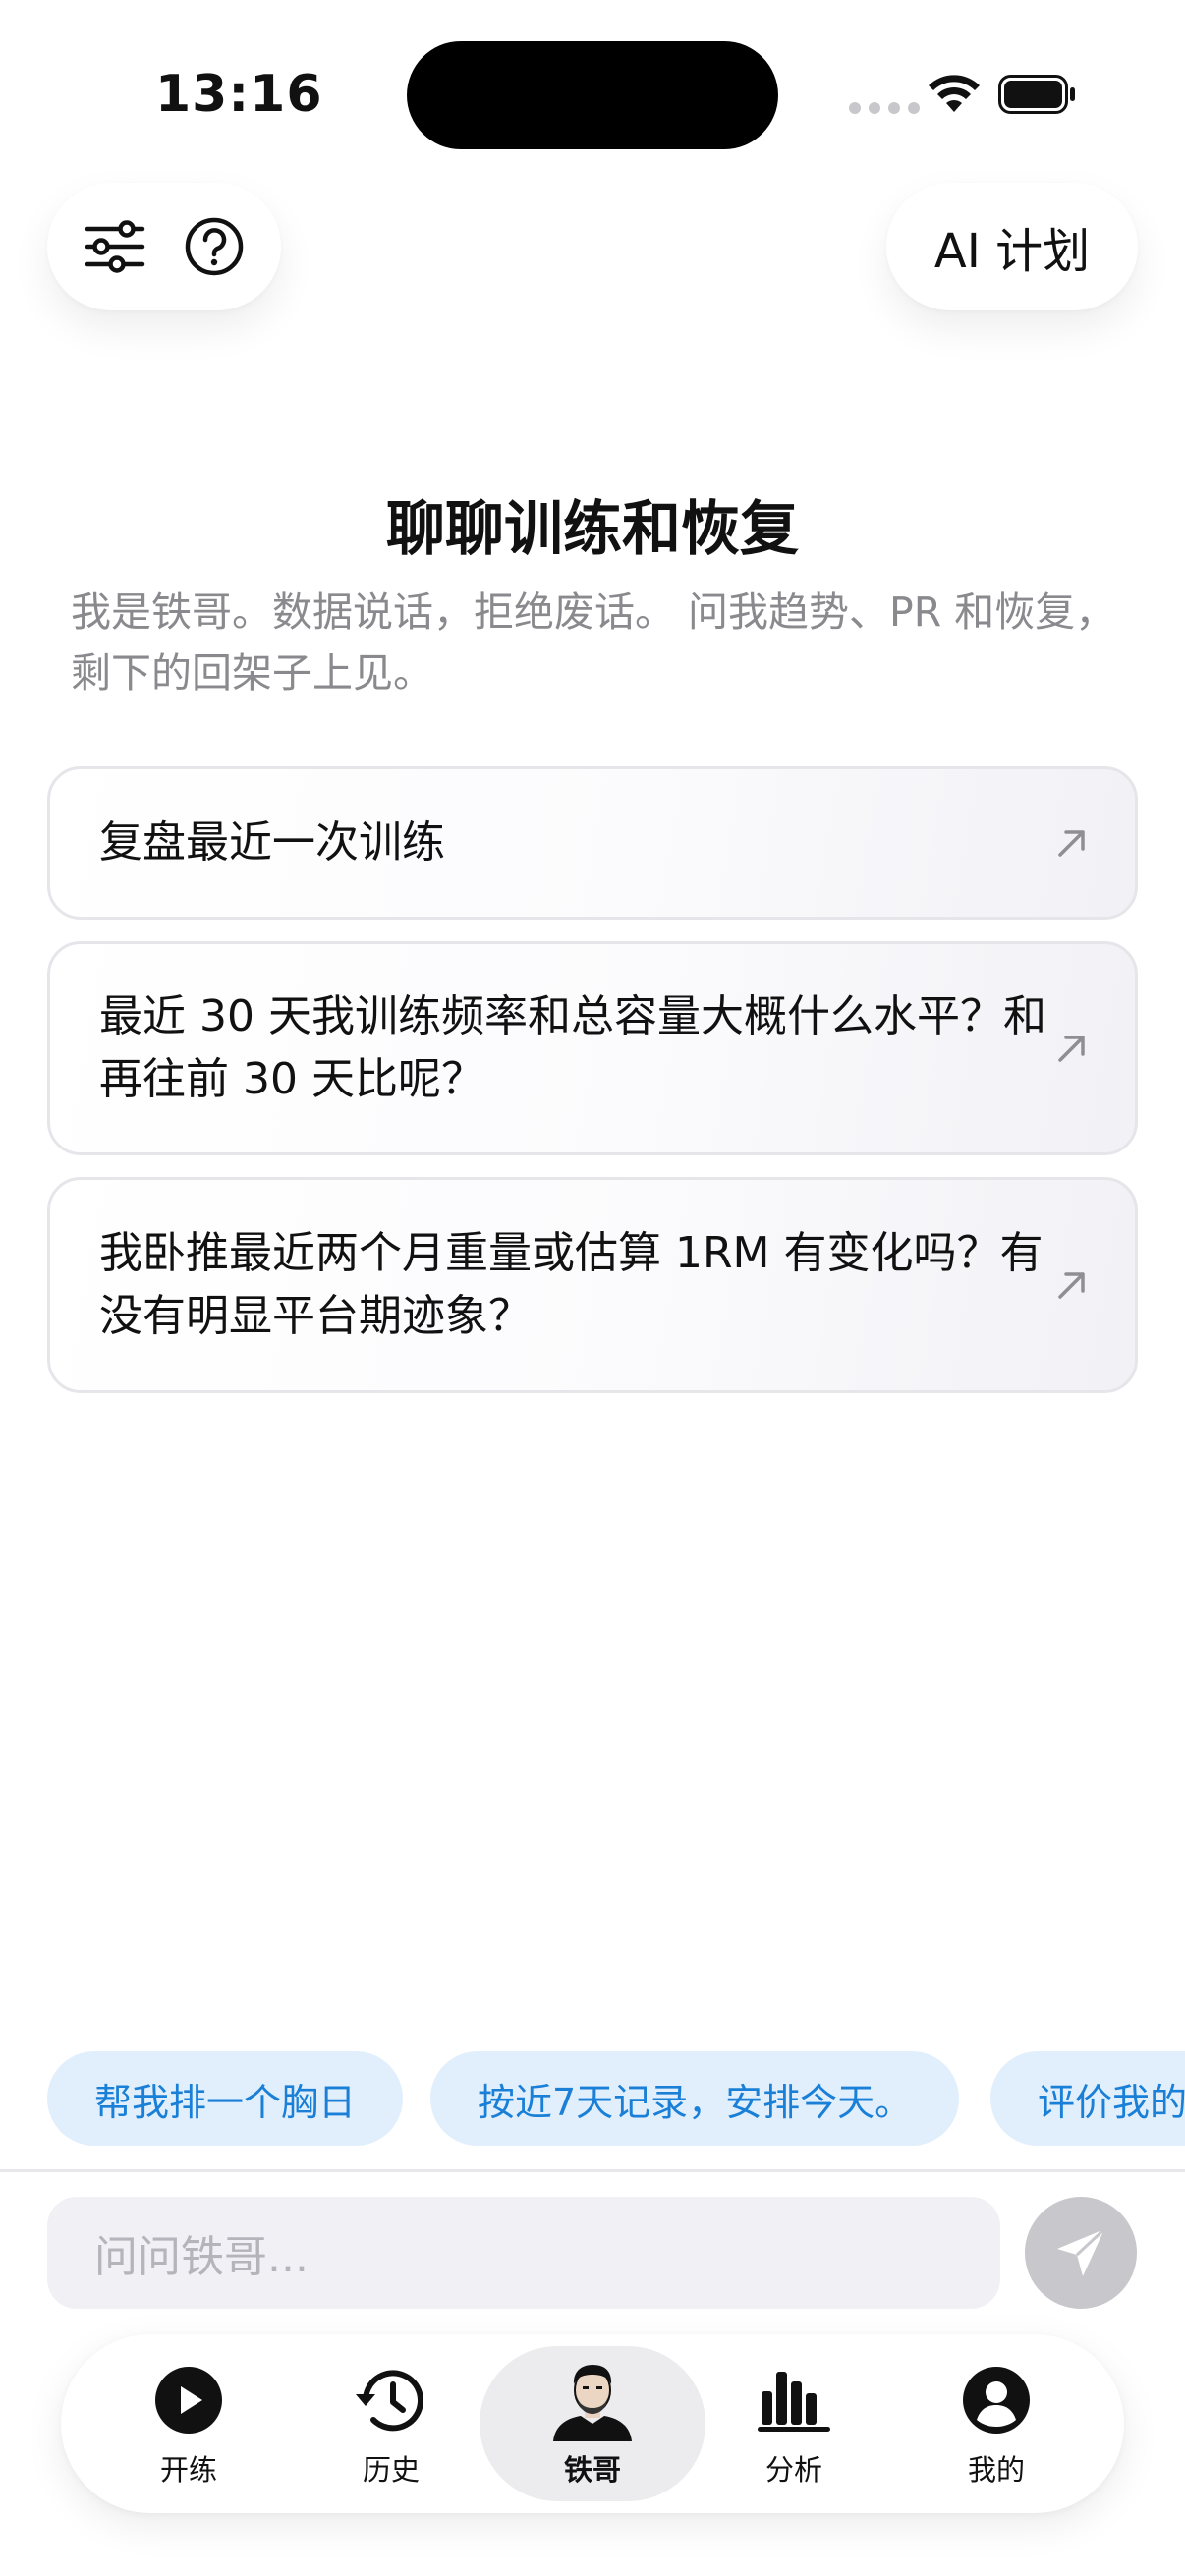 The width and height of the screenshot is (1185, 2576). What do you see at coordinates (997, 2400) in the screenshot?
I see `profile-icon` at bounding box center [997, 2400].